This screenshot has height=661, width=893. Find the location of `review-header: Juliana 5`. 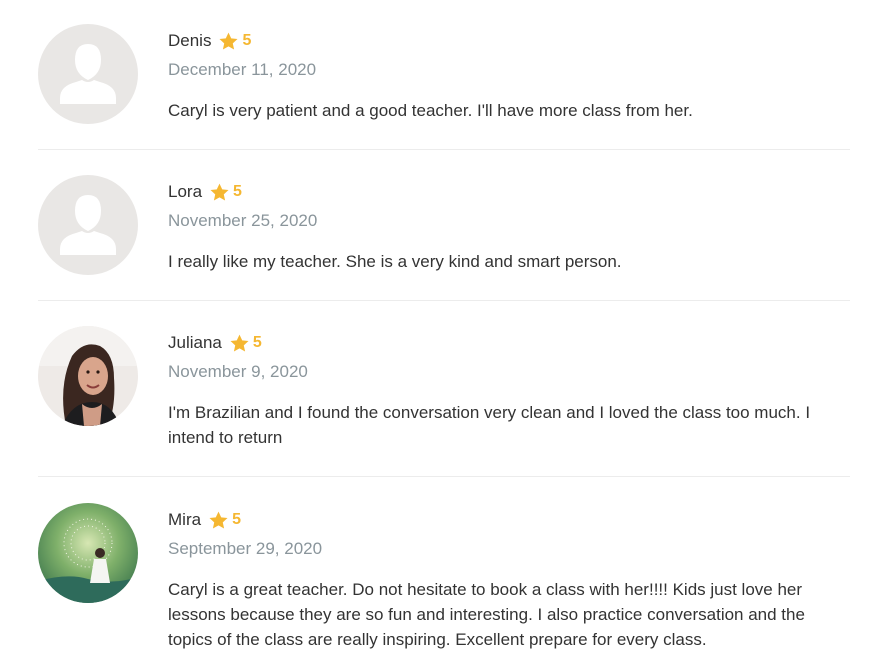

review-header: Juliana 5 is located at coordinates (509, 343).